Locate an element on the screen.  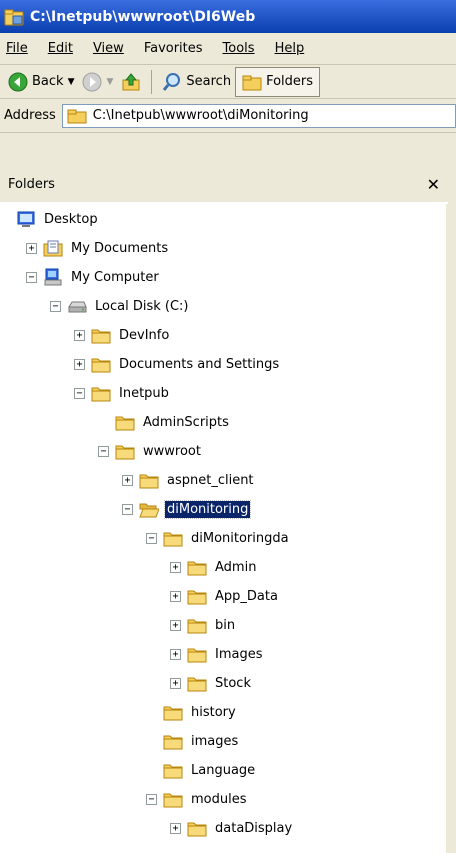
standard-toolbar: Back ▼ ▼ Search Folders is located at coordinates (228, 82).